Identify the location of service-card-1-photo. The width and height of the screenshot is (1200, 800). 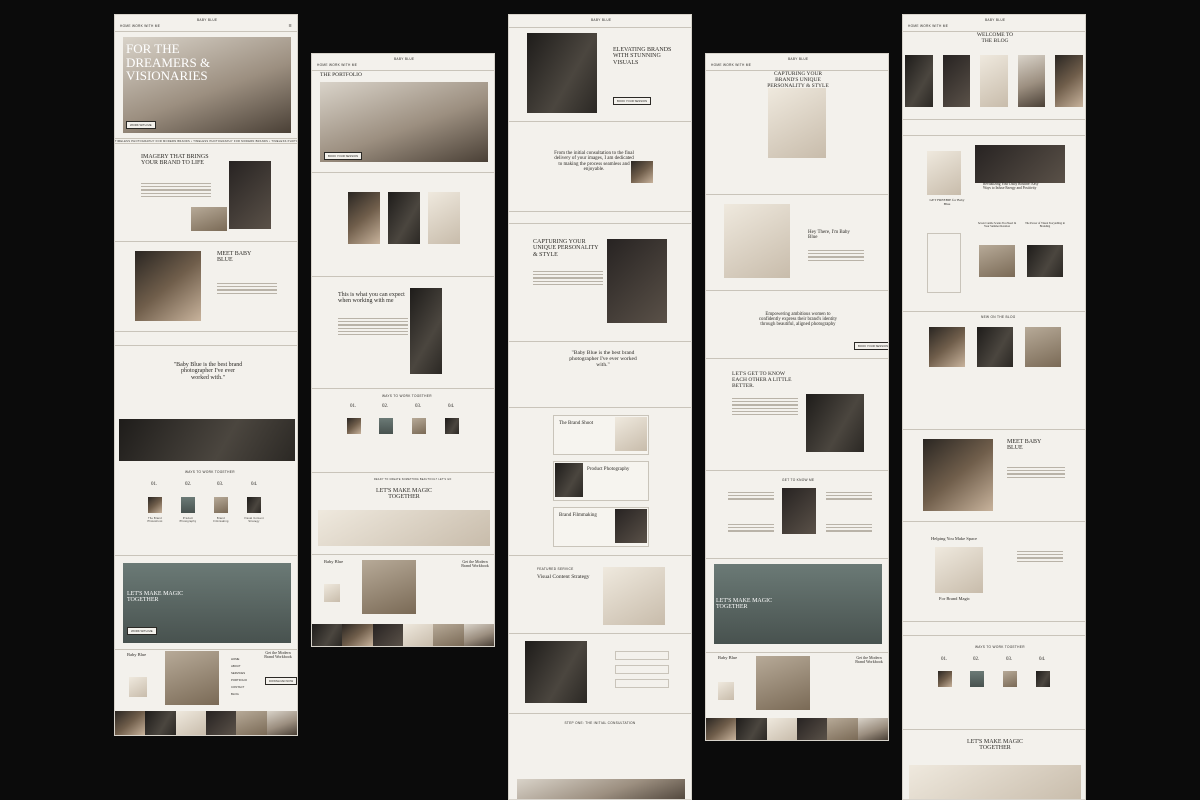
(631, 434).